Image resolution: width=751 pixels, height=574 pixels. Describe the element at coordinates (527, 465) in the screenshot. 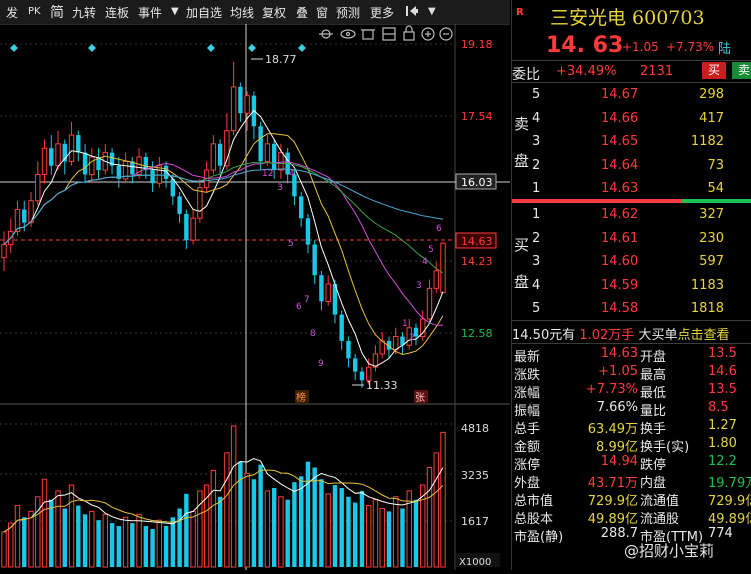

I see `stat-label: 涨停` at that location.